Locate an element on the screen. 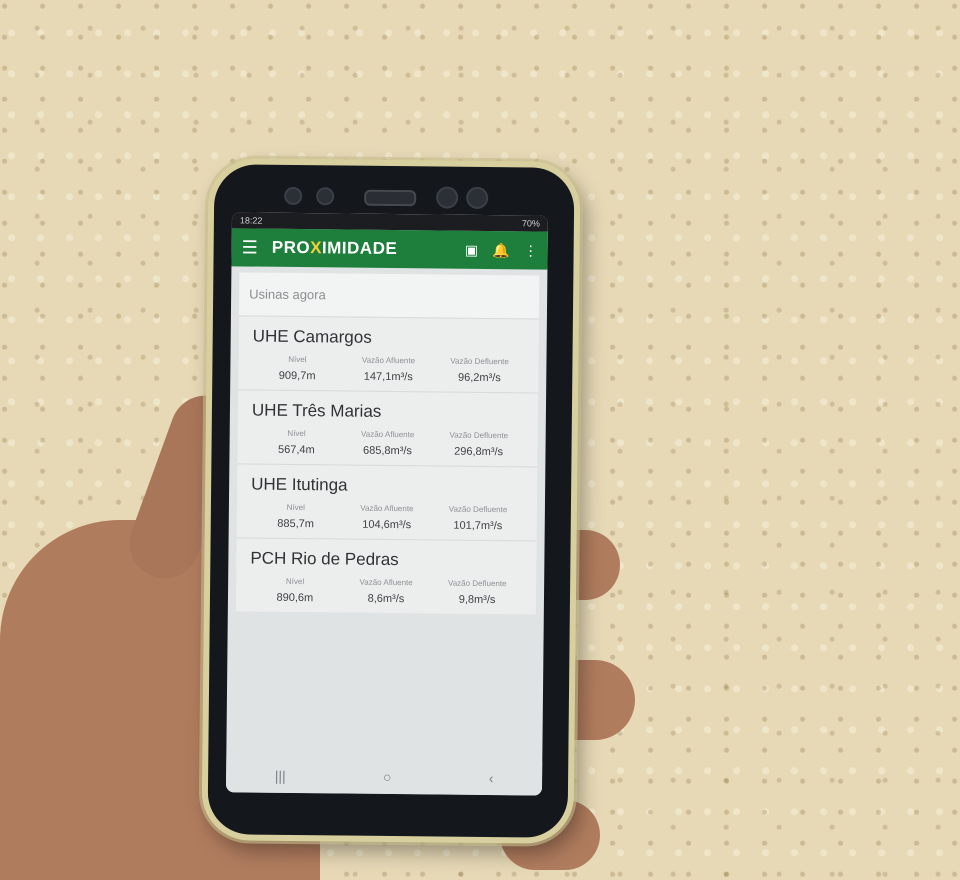  metric-afluente: Vazão Afluente 104,6m³/s is located at coordinates (387, 517).